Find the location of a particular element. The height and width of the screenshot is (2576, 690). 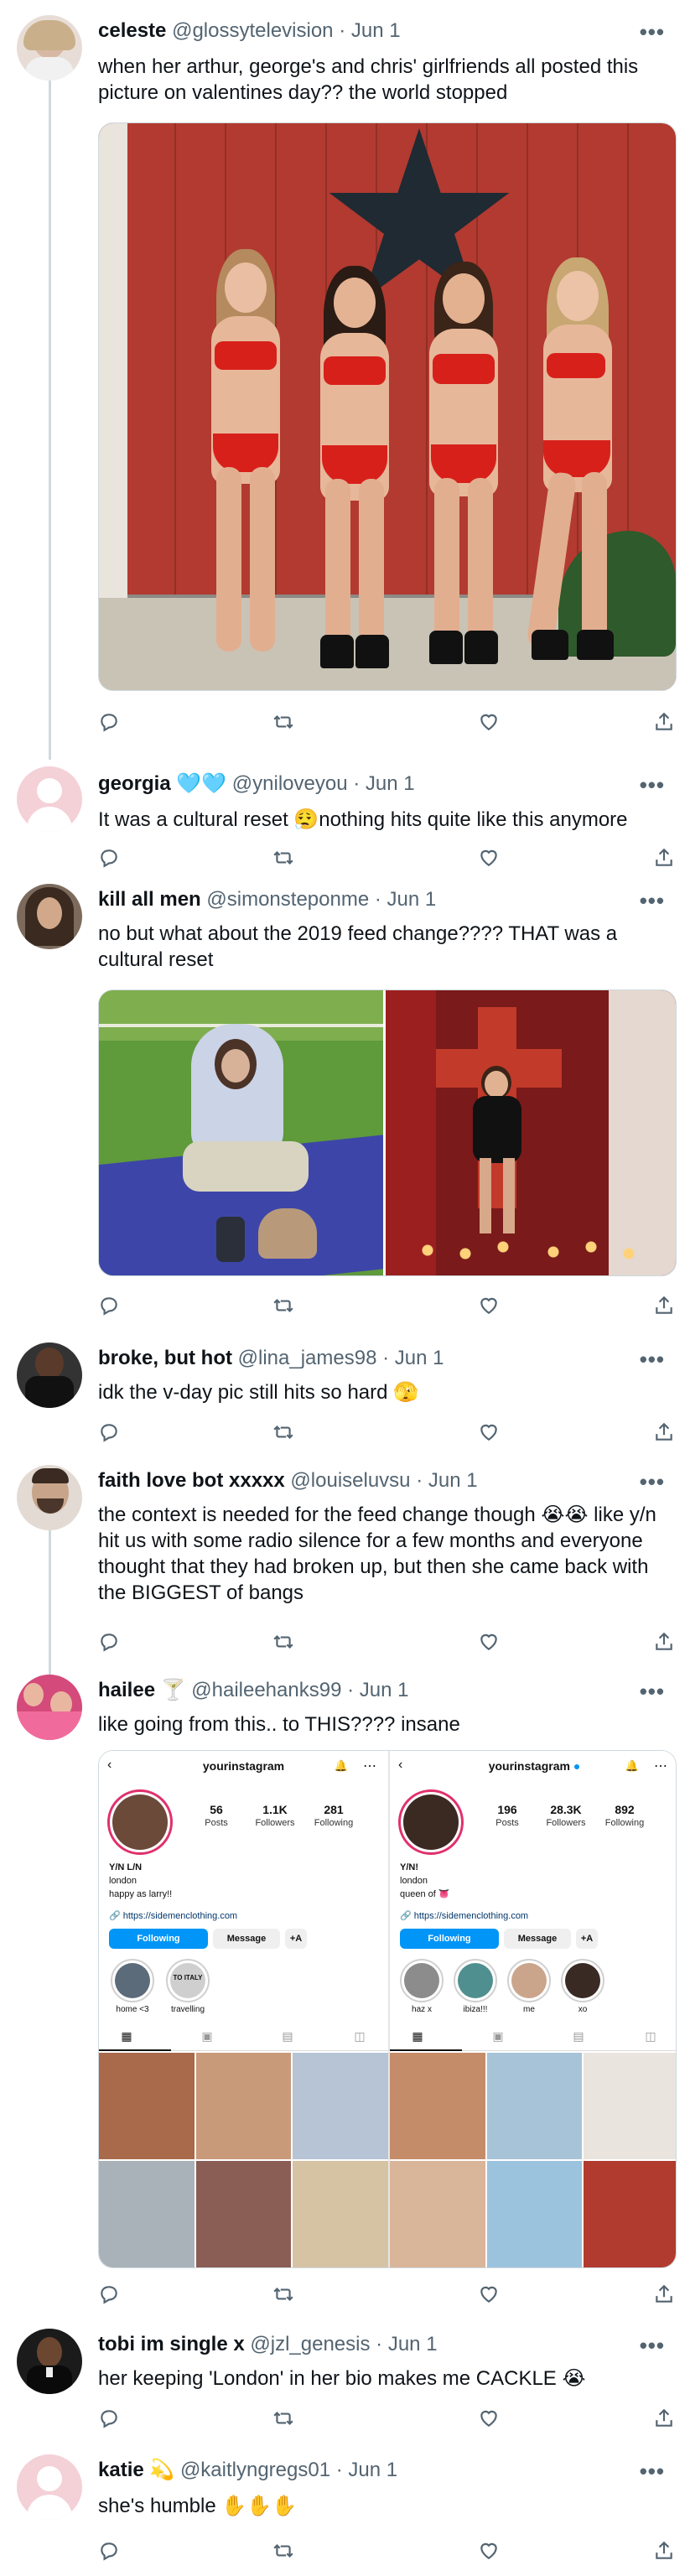

ig-highlight: TO ITALY travelling is located at coordinates (187, 1987).